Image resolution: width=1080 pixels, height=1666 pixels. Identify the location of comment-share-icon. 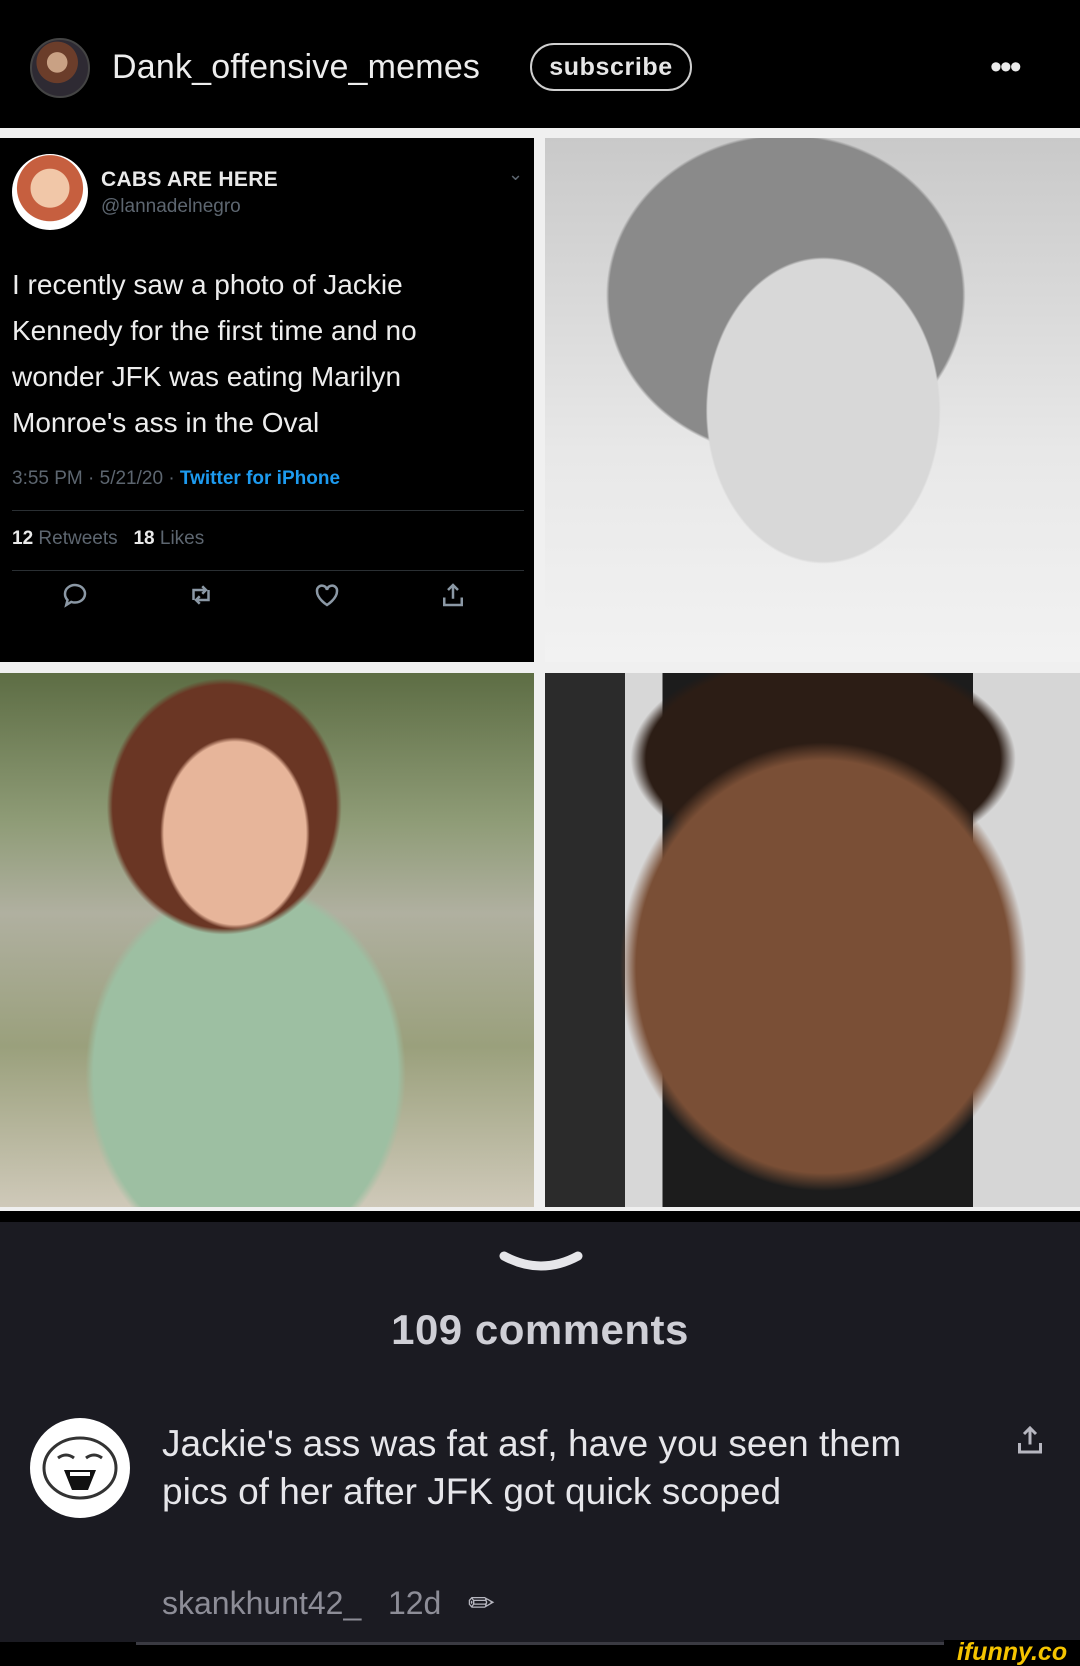
(1030, 1440).